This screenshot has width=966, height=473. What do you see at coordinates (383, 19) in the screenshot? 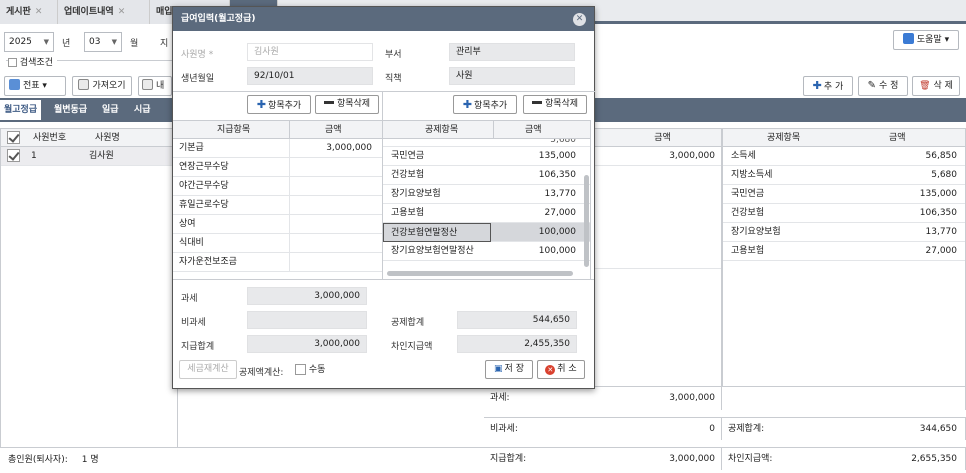
I see `dialog-header: 급여입력(월고정급) ✕` at bounding box center [383, 19].